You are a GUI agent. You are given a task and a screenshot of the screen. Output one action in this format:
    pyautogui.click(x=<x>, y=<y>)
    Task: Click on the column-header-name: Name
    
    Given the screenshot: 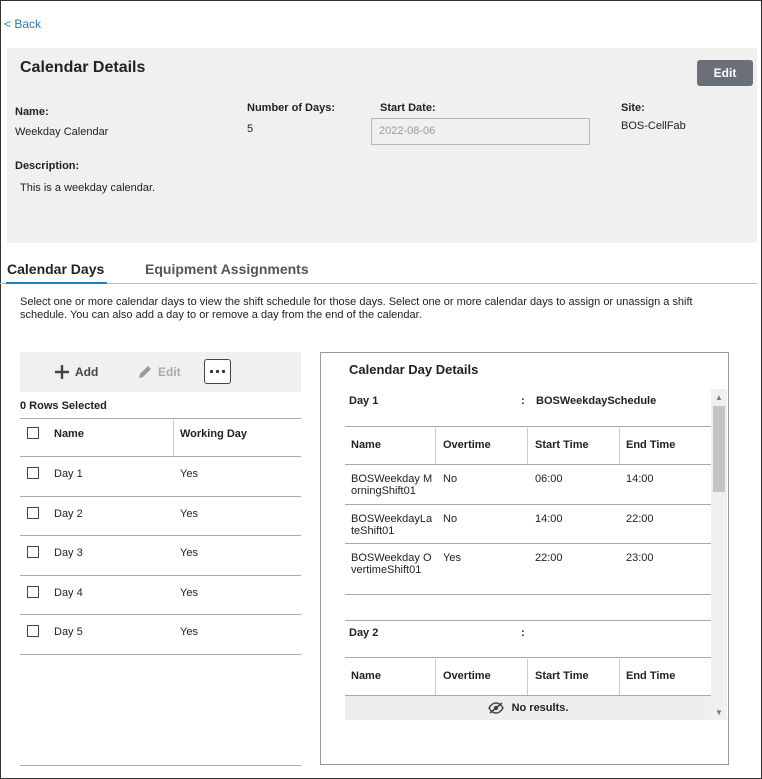 What is the action you would take?
    pyautogui.click(x=69, y=434)
    